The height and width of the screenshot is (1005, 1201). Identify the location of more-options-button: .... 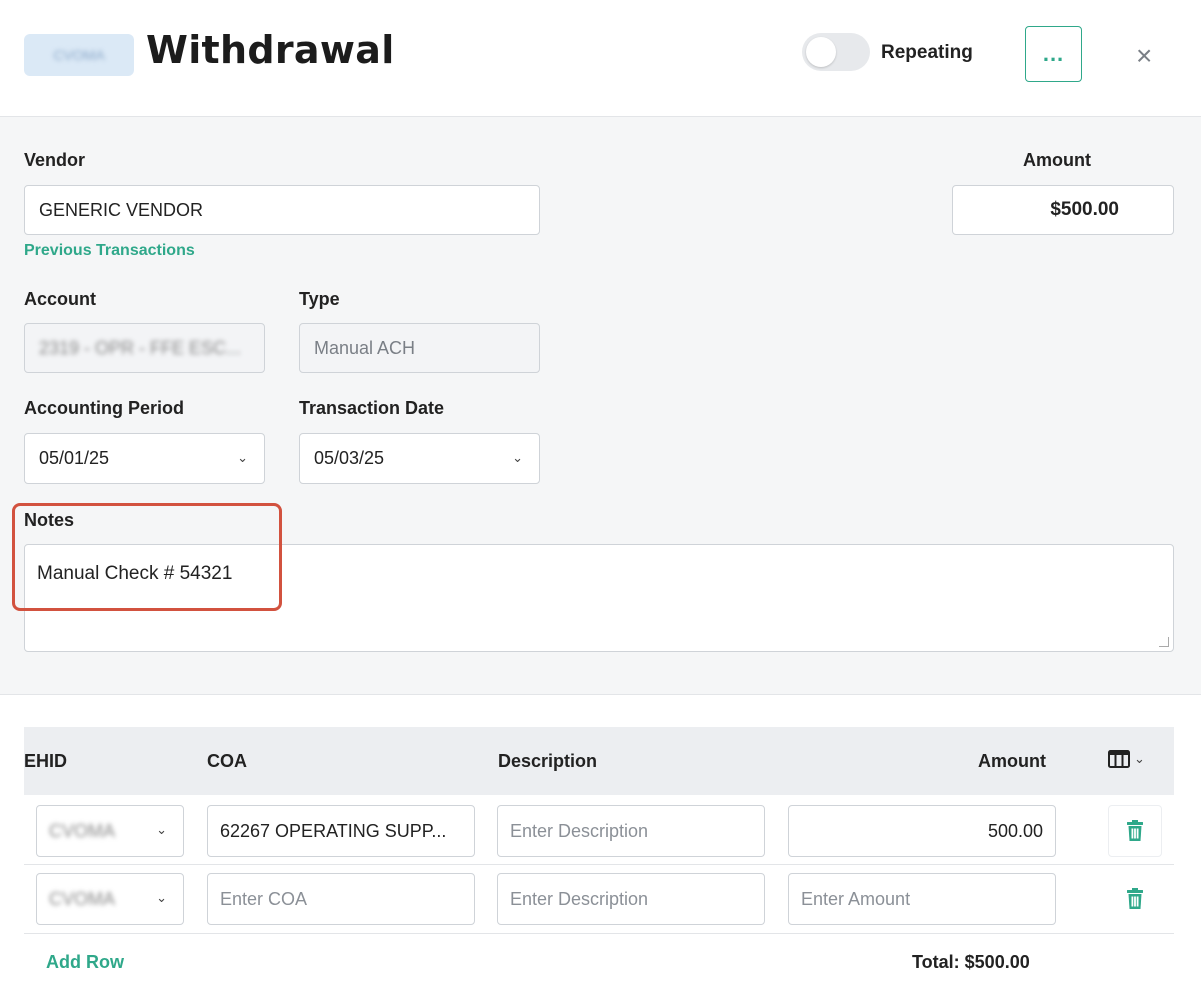
(1053, 54).